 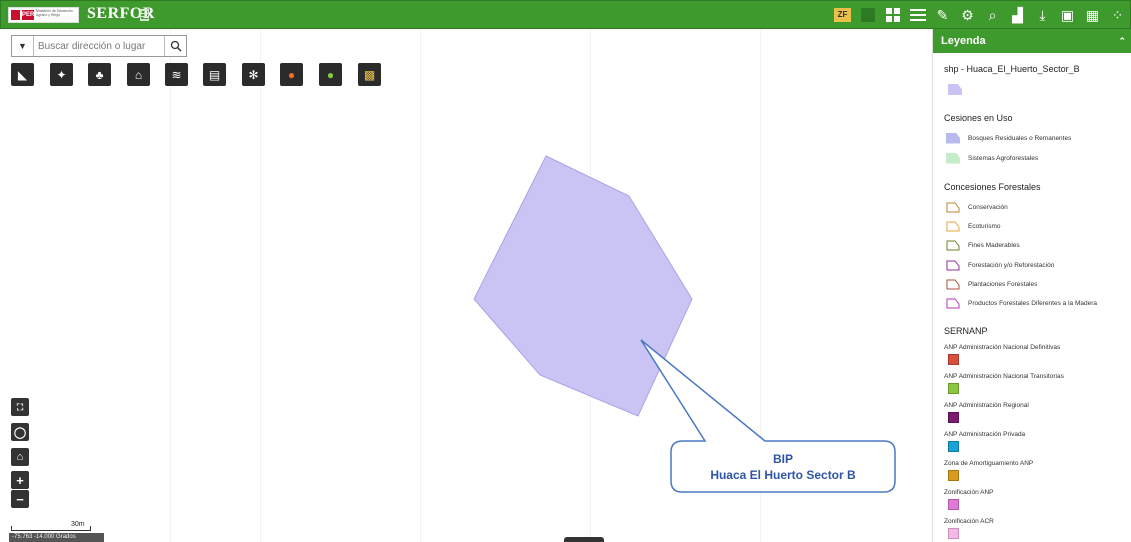 I want to click on bottom-panel-tab, so click(x=584, y=539).